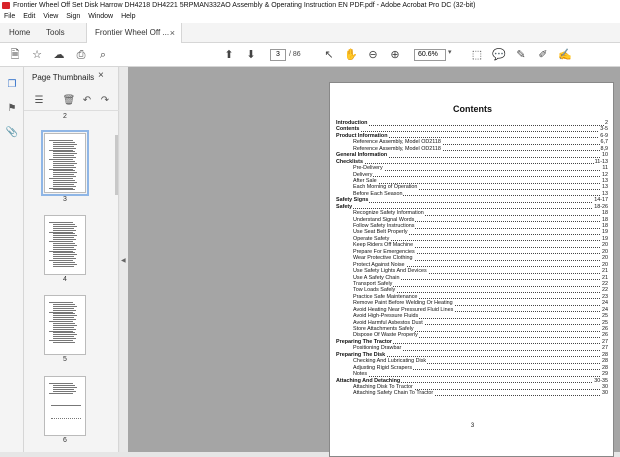 This screenshot has height=457, width=620. What do you see at coordinates (59, 55) in the screenshot?
I see `upload-cloud-icon: ☁` at bounding box center [59, 55].